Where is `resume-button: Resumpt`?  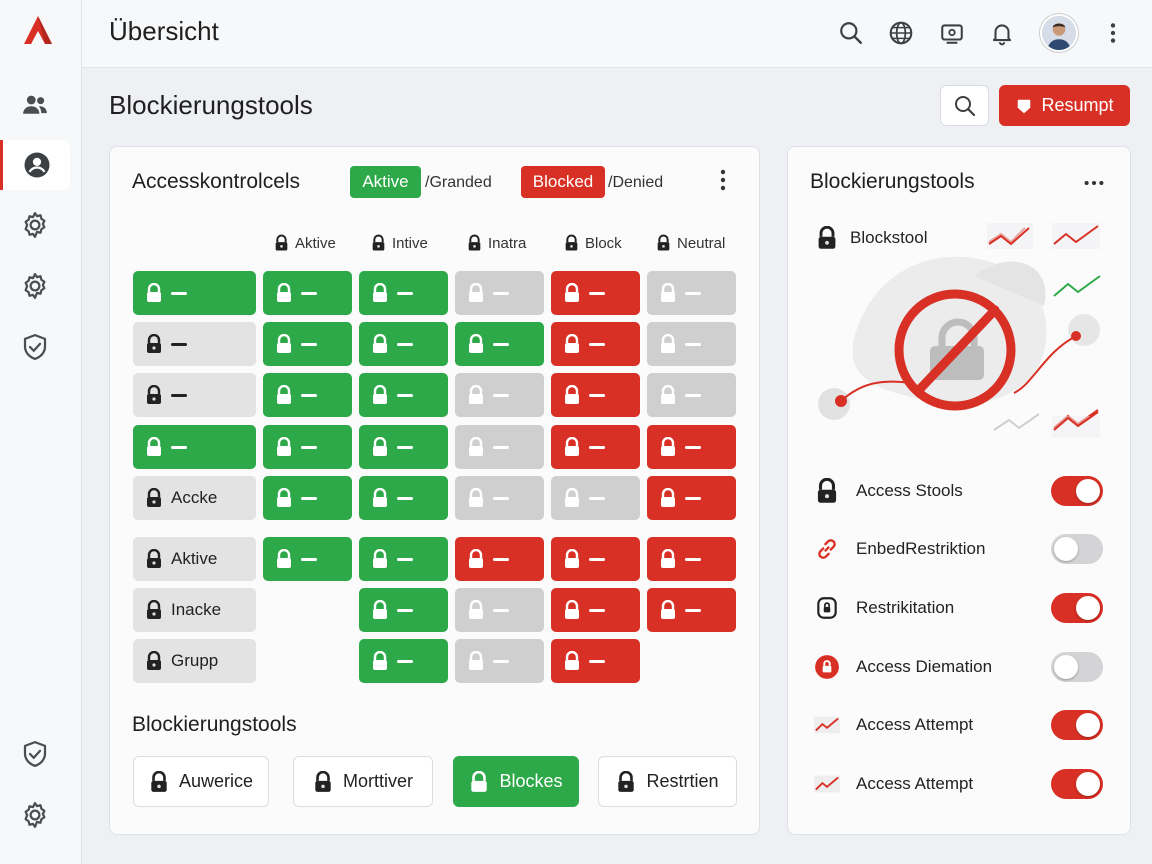
resume-button: Resumpt is located at coordinates (1064, 105).